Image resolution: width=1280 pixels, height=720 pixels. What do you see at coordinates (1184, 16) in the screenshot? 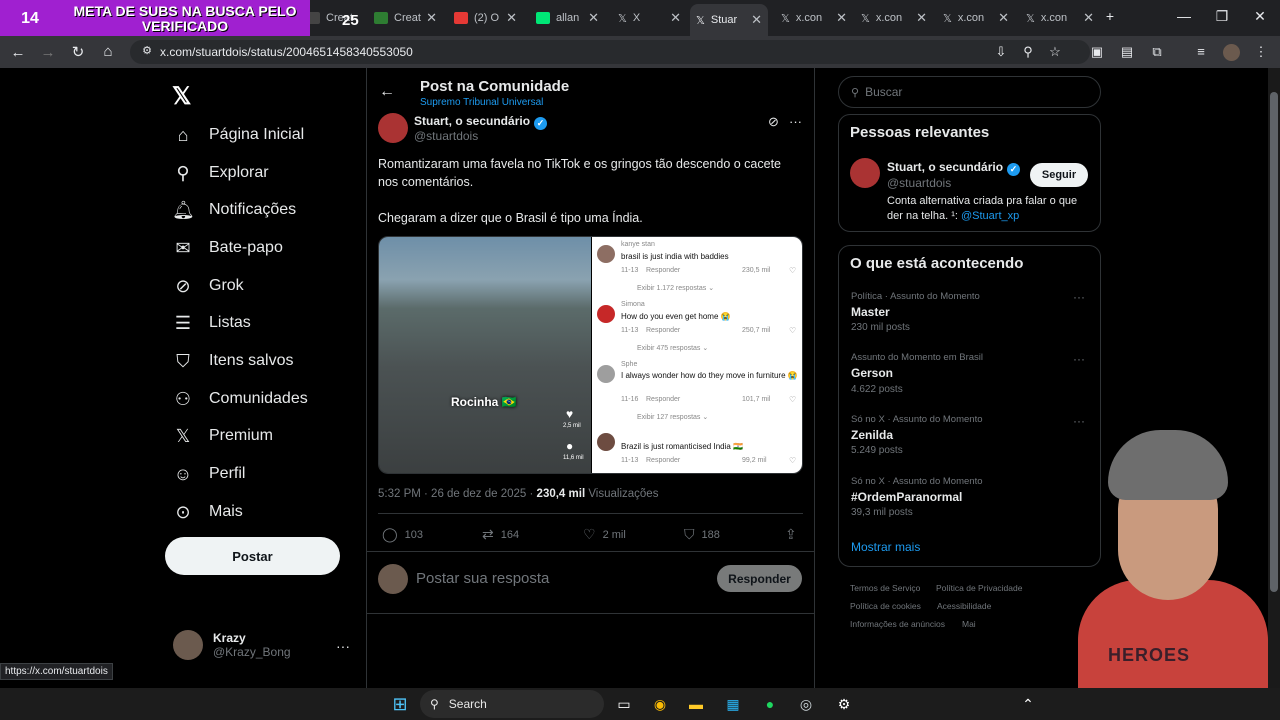
I see `minimize-icon: —` at bounding box center [1184, 16].